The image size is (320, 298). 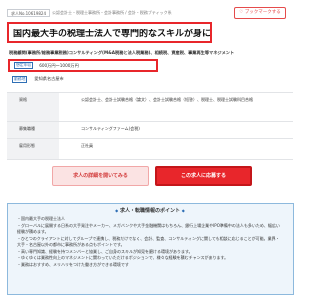 I want to click on bookmark-button: ♡ ブックマークする, so click(x=260, y=13).